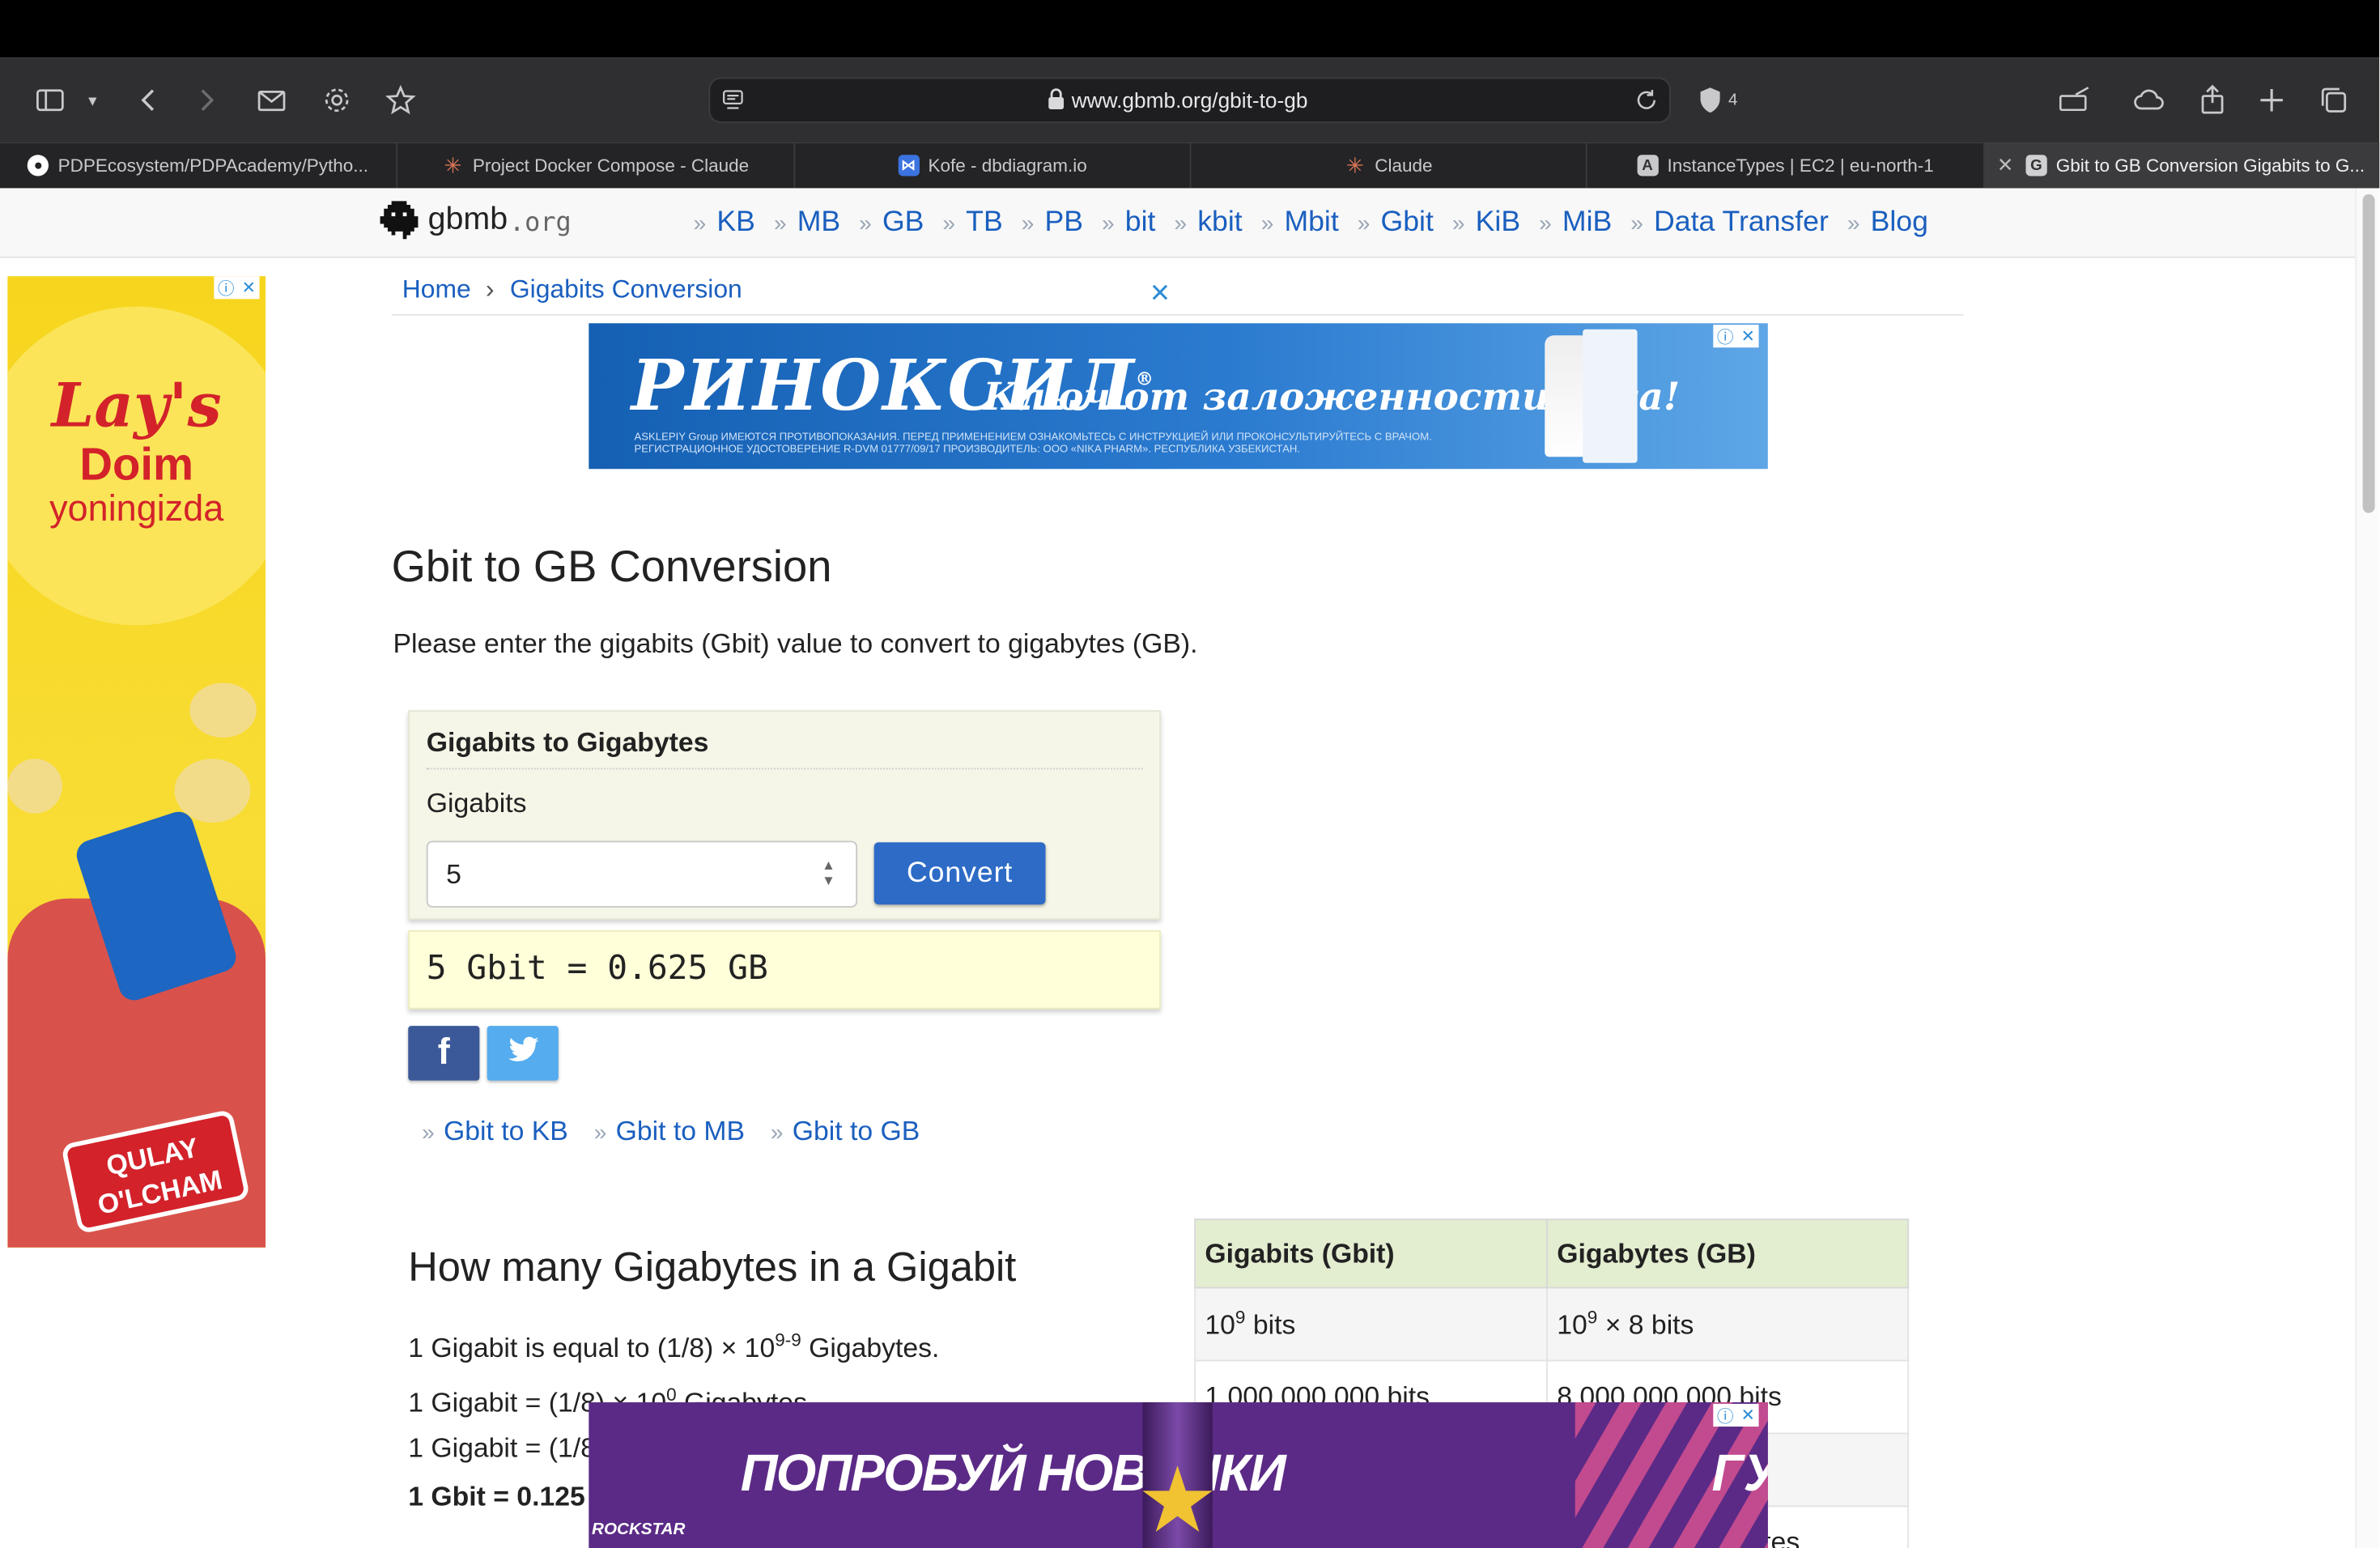  I want to click on tab-instancetypes: A InstanceTypes | EC2 | eu-north-1, so click(1786, 166).